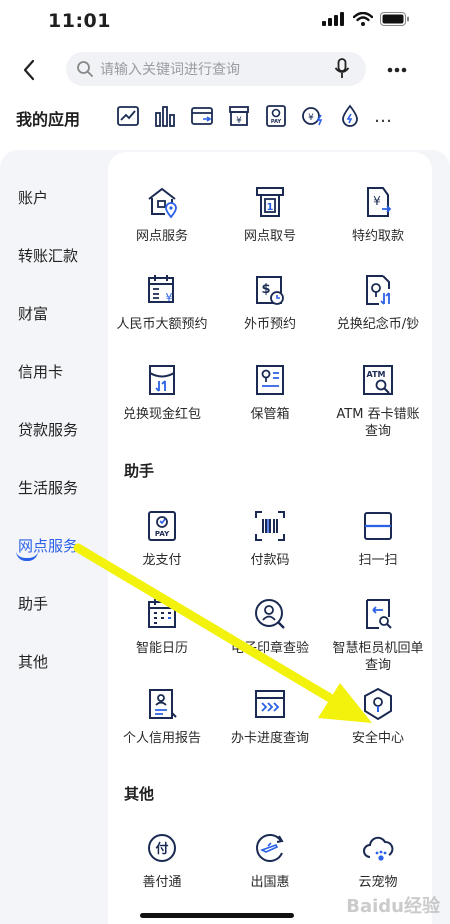 The height and width of the screenshot is (924, 450). What do you see at coordinates (393, 906) in the screenshot?
I see `watermark-logo: Baidu经验` at bounding box center [393, 906].